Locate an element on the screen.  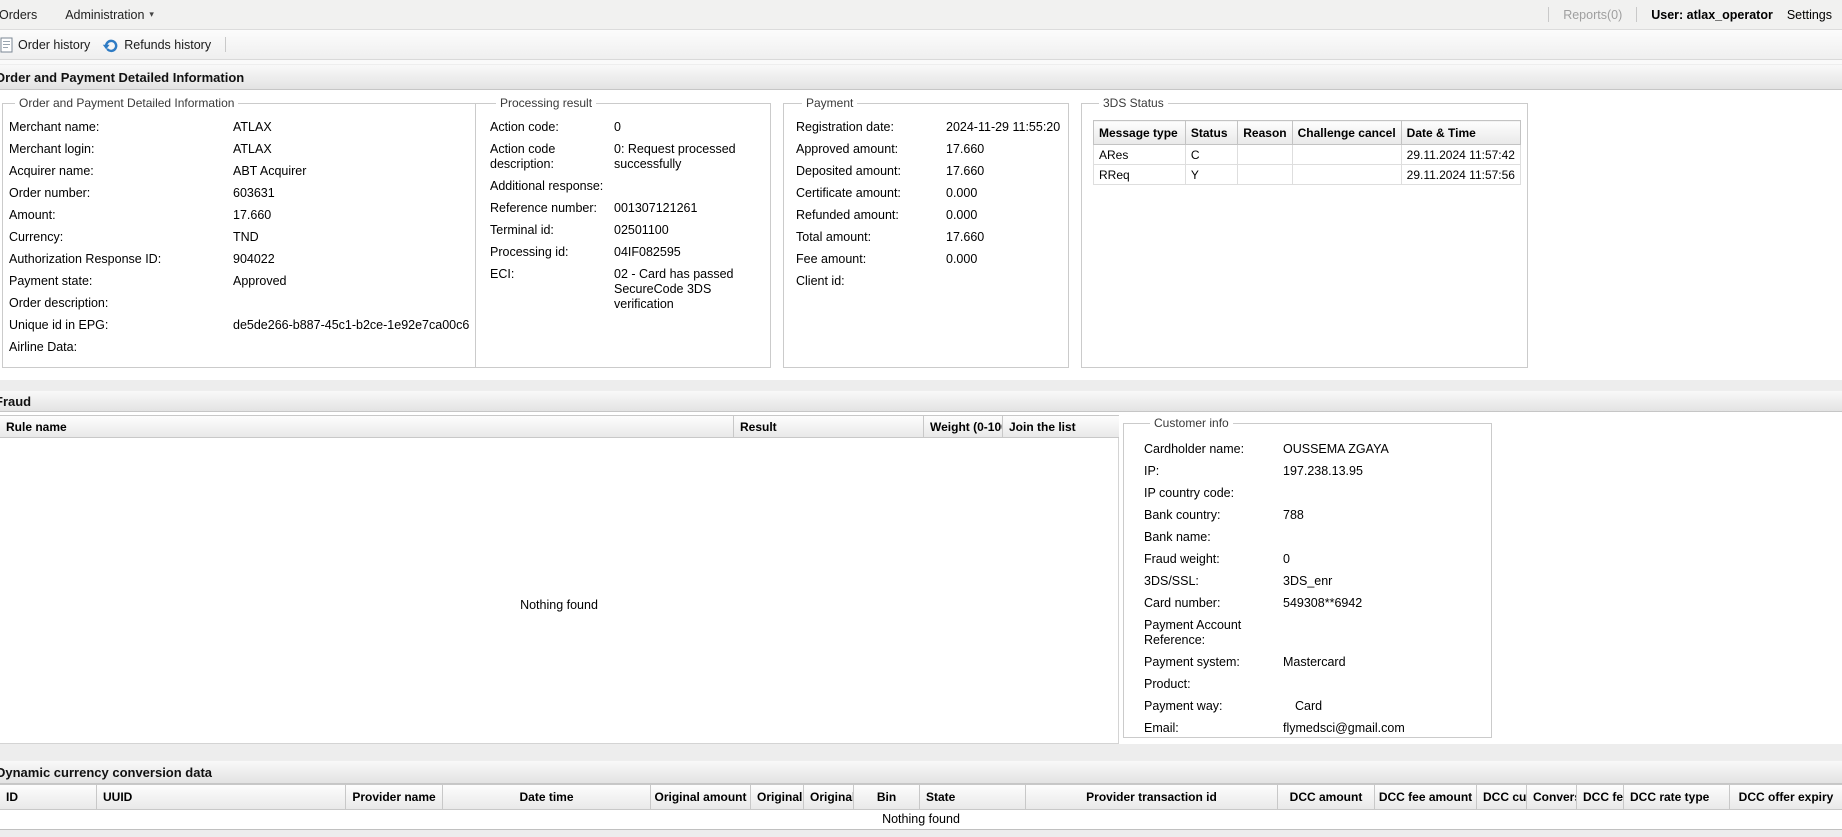
dcc-col-header: Date time is located at coordinates (547, 797).